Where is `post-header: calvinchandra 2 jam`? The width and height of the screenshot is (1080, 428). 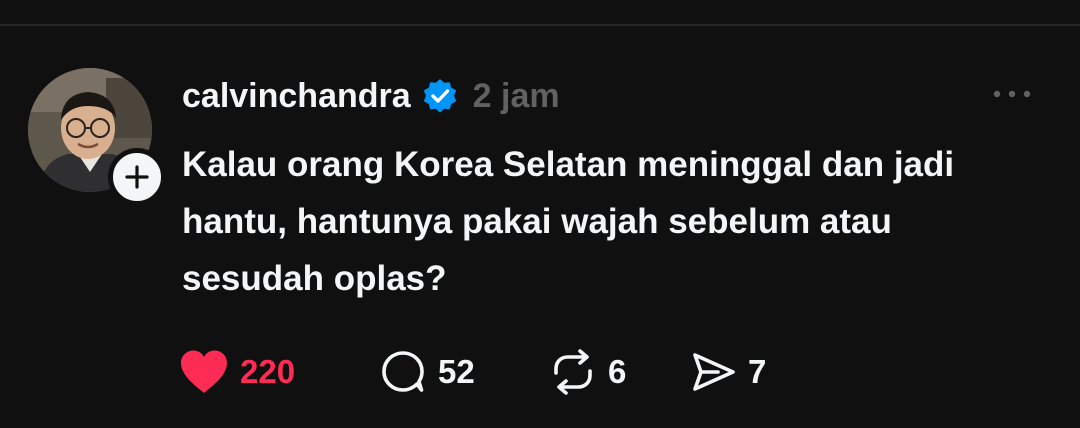
post-header: calvinchandra 2 jam is located at coordinates (371, 96).